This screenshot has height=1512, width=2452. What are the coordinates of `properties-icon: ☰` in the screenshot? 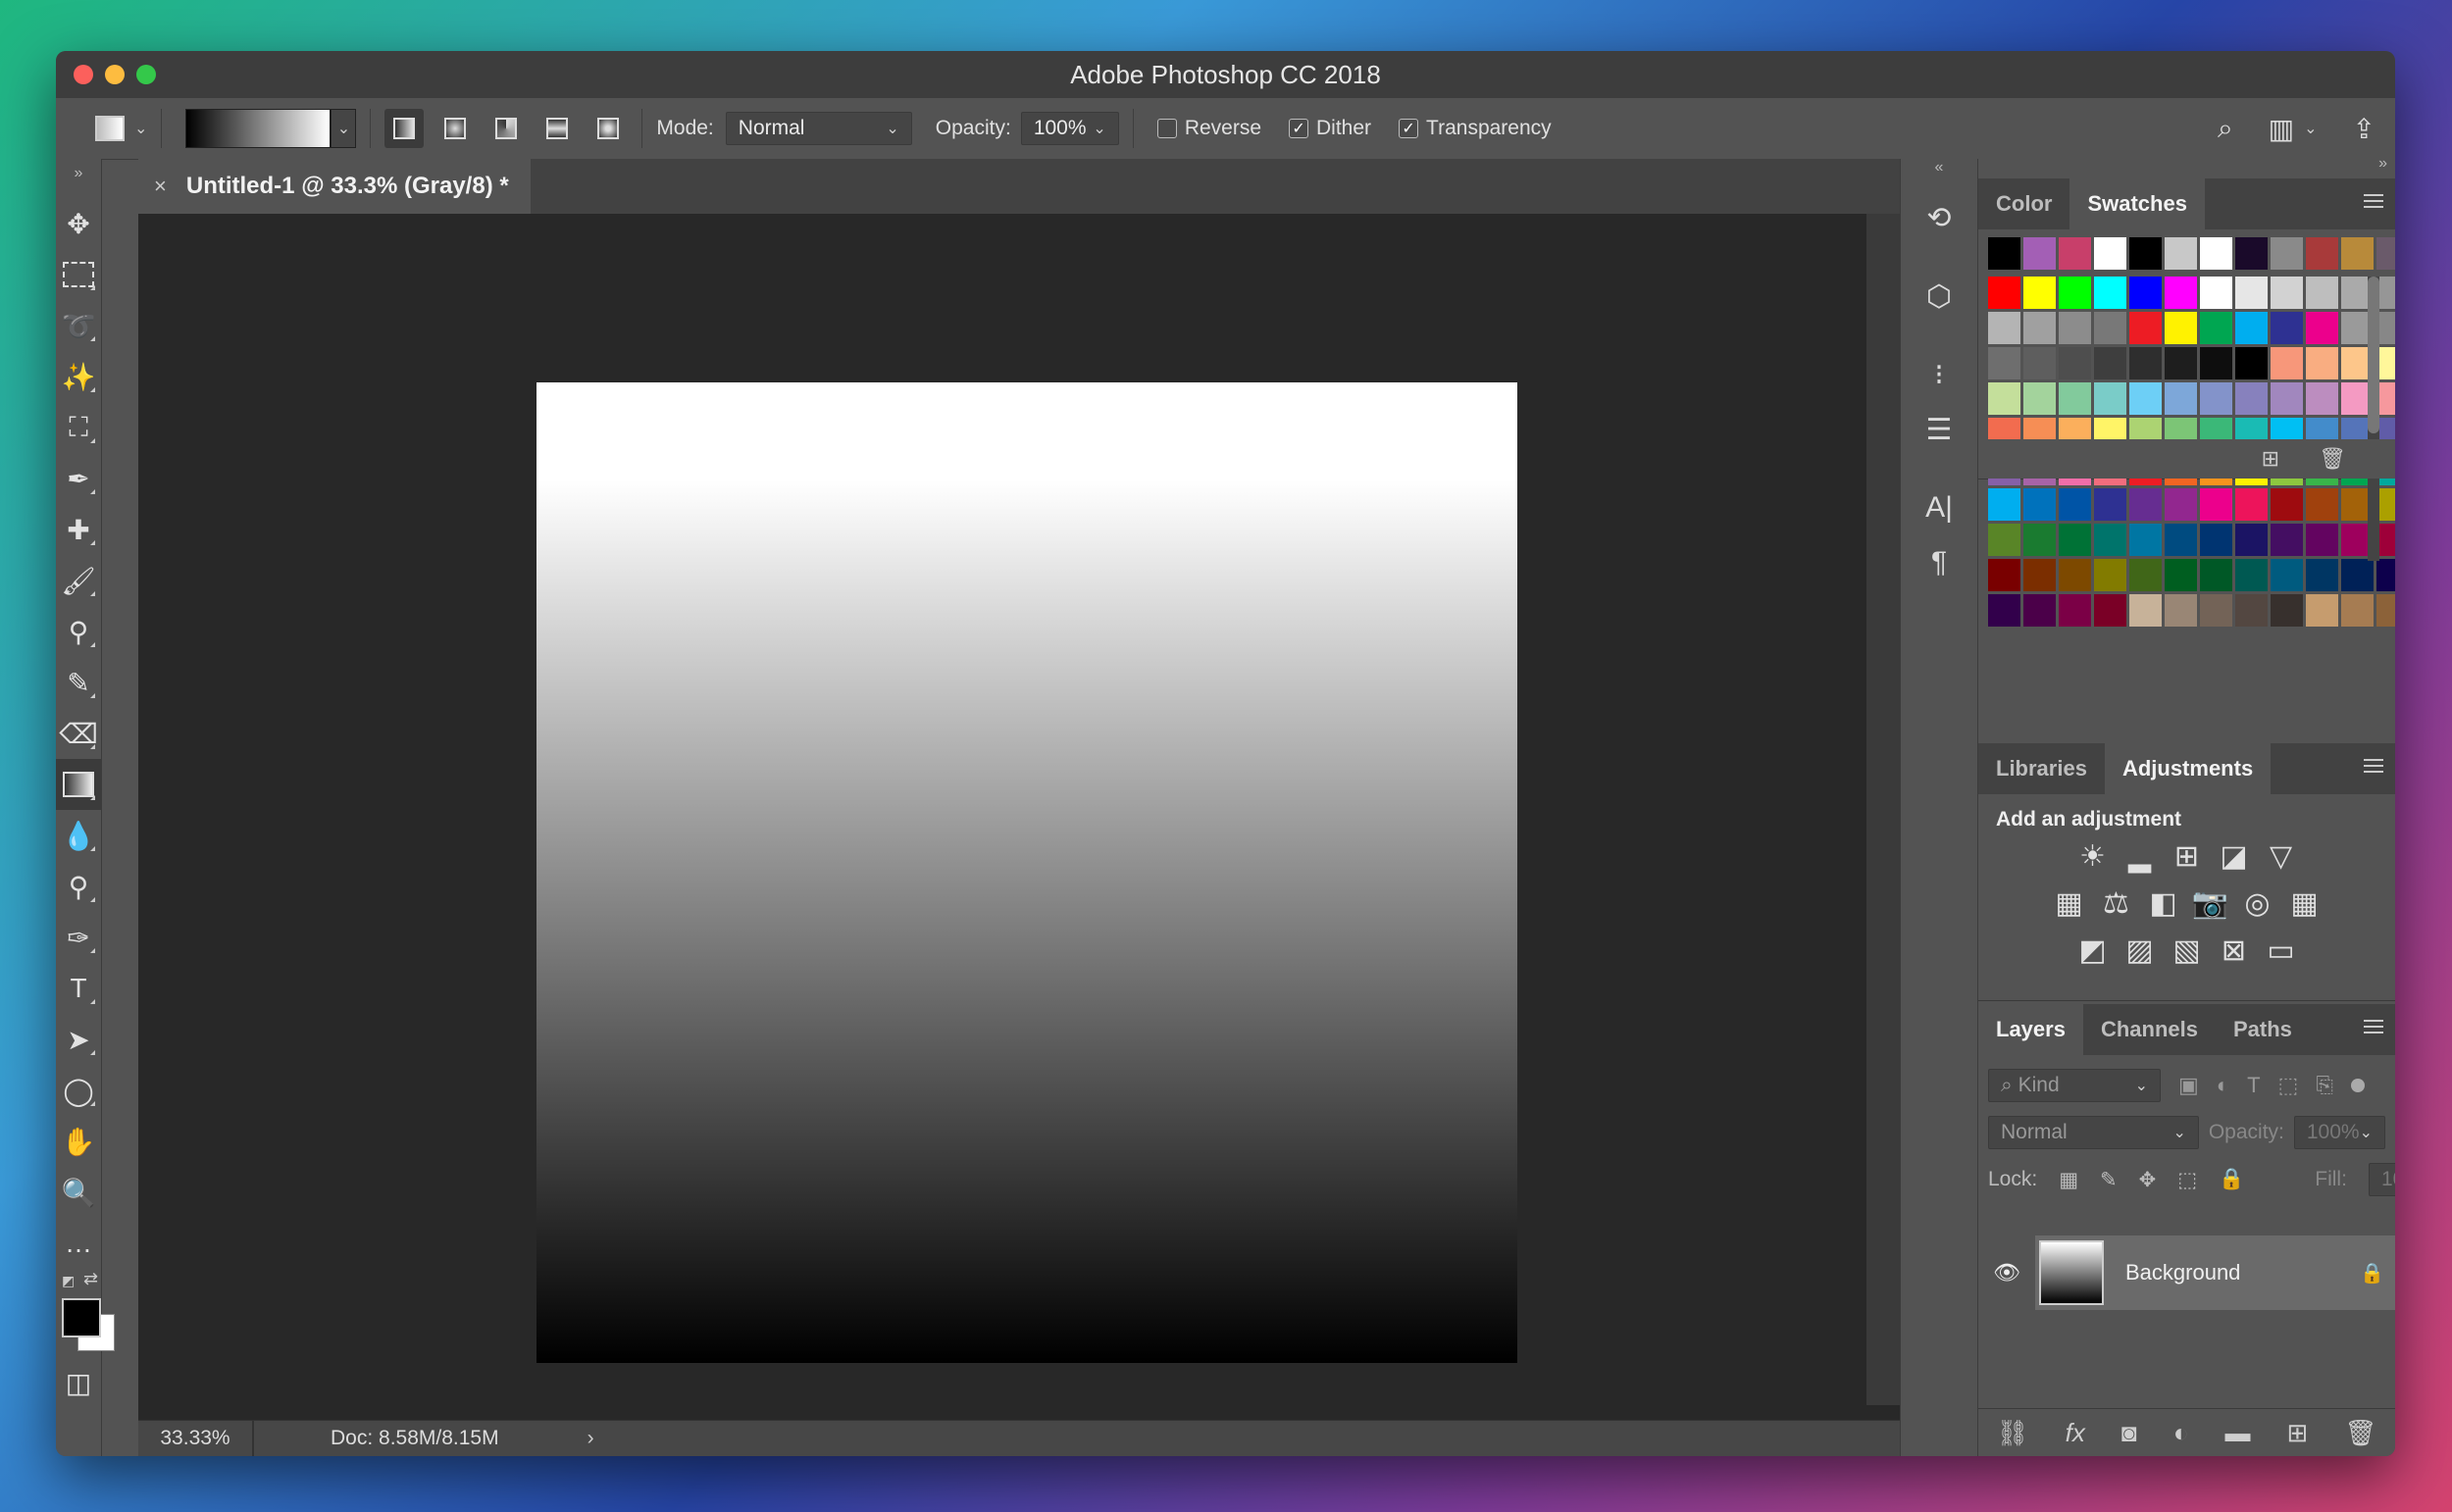 It's located at (1939, 429).